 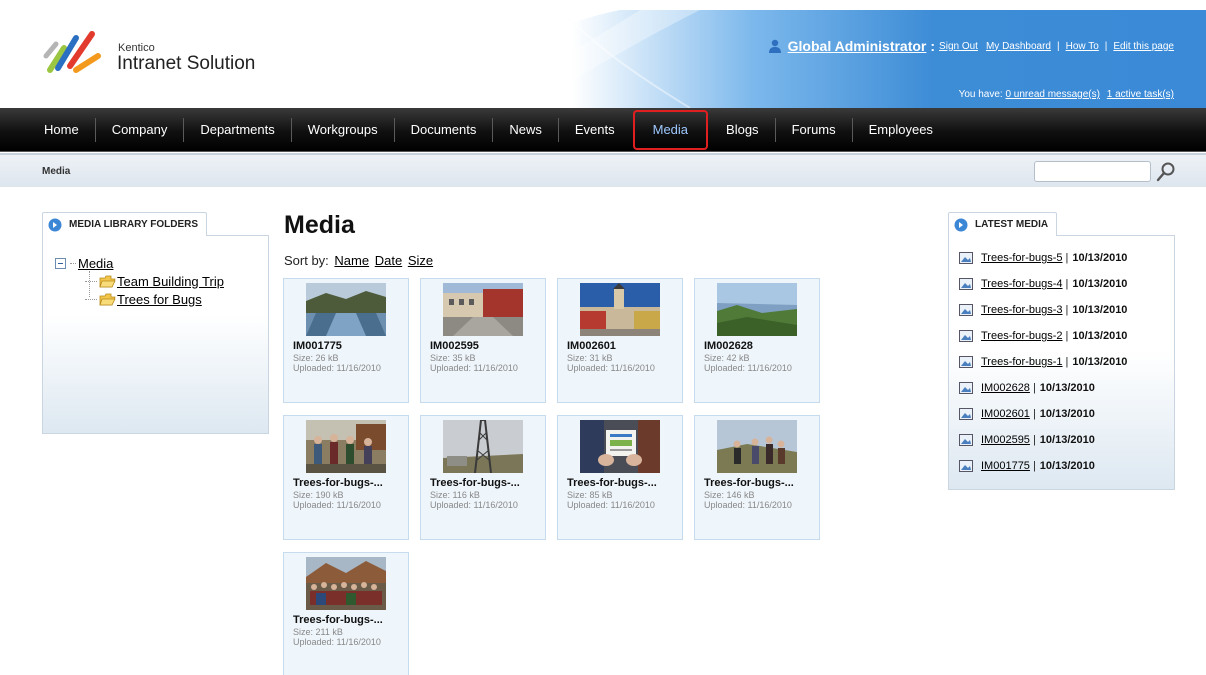 I want to click on street-icon, so click(x=483, y=309).